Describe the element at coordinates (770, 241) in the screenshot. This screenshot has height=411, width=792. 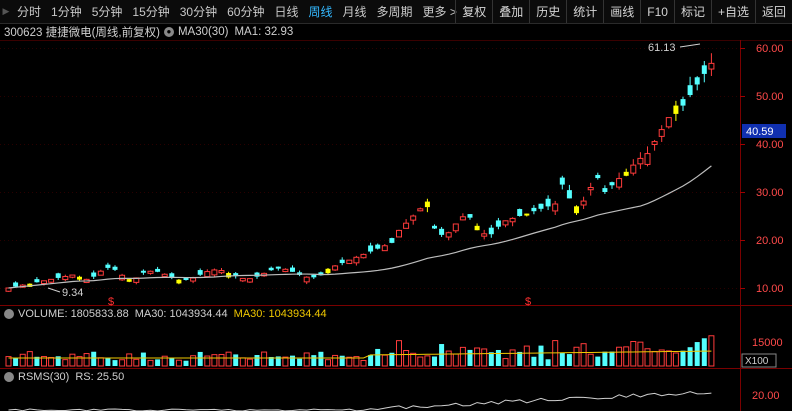
I see `price-tick-label: 20.00` at that location.